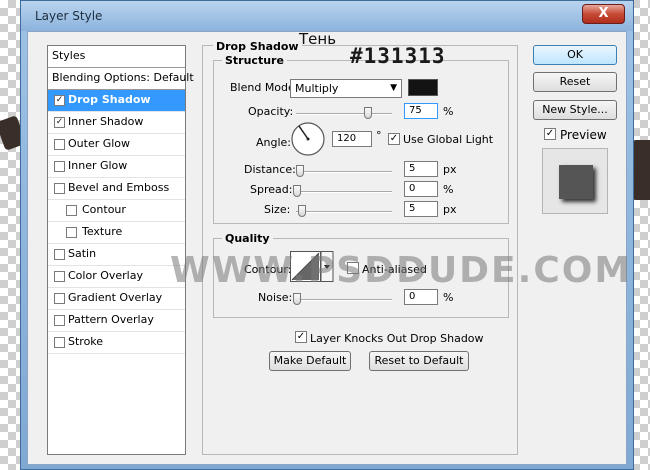  What do you see at coordinates (342, 191) in the screenshot?
I see `spread-slider` at bounding box center [342, 191].